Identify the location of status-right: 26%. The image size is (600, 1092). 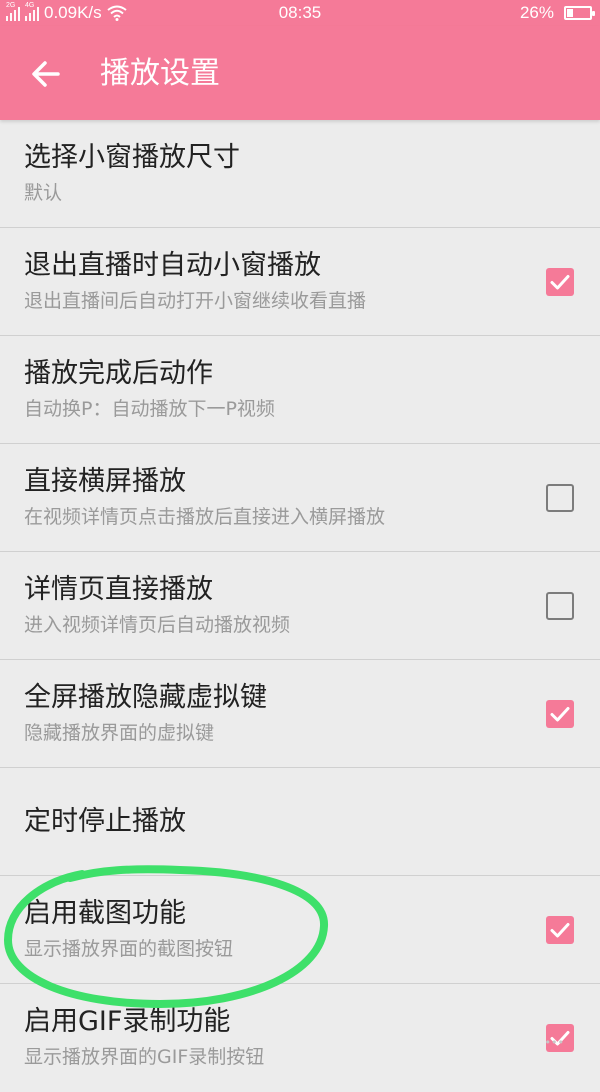
(557, 13).